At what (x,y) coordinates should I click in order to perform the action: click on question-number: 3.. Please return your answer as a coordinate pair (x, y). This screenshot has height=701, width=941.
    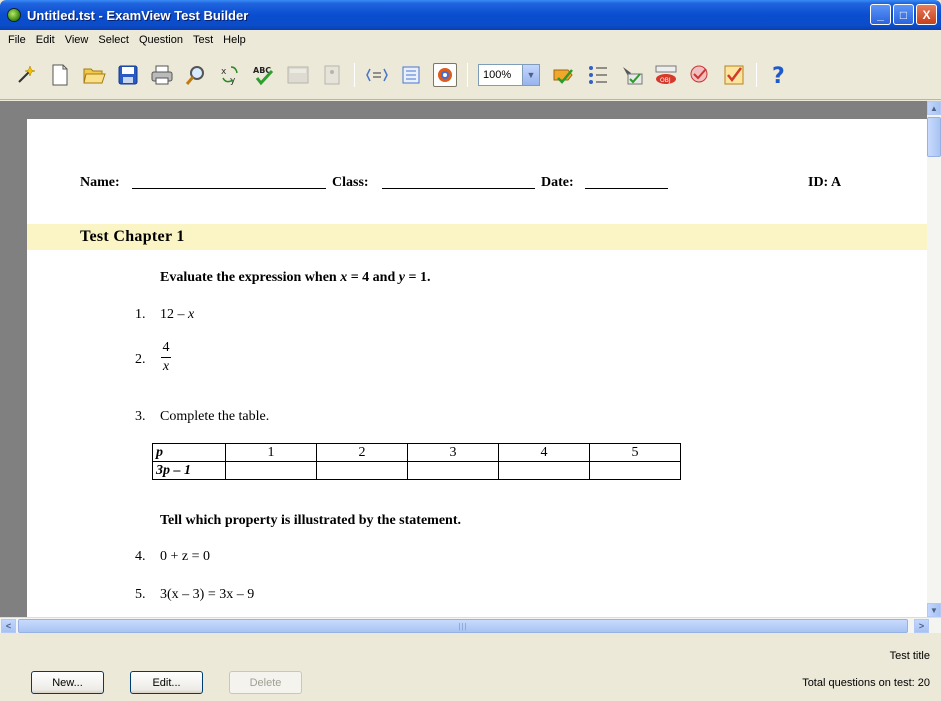
    Looking at the image, I should click on (140, 416).